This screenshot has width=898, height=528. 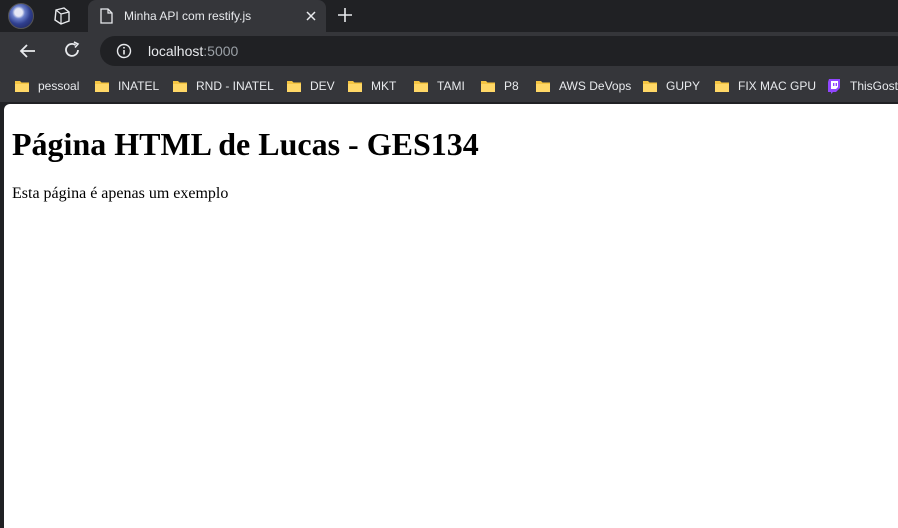 What do you see at coordinates (235, 86) in the screenshot?
I see `bookmark-label: RND - INATEL` at bounding box center [235, 86].